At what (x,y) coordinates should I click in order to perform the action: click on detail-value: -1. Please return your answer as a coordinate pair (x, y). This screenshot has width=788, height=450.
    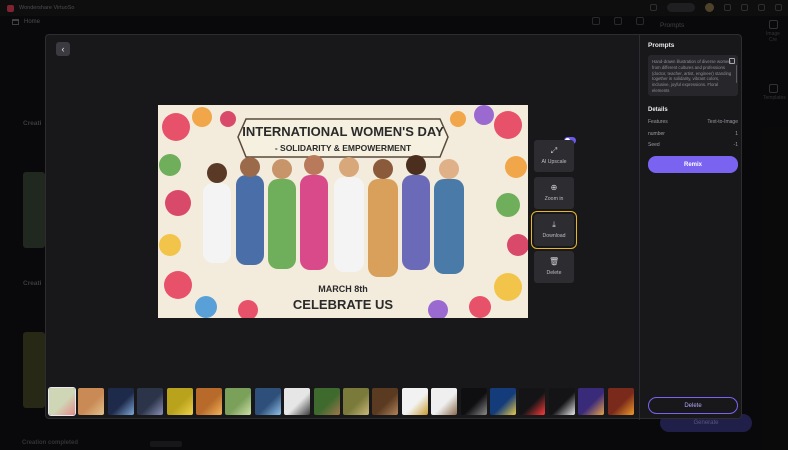
    Looking at the image, I should click on (735, 145).